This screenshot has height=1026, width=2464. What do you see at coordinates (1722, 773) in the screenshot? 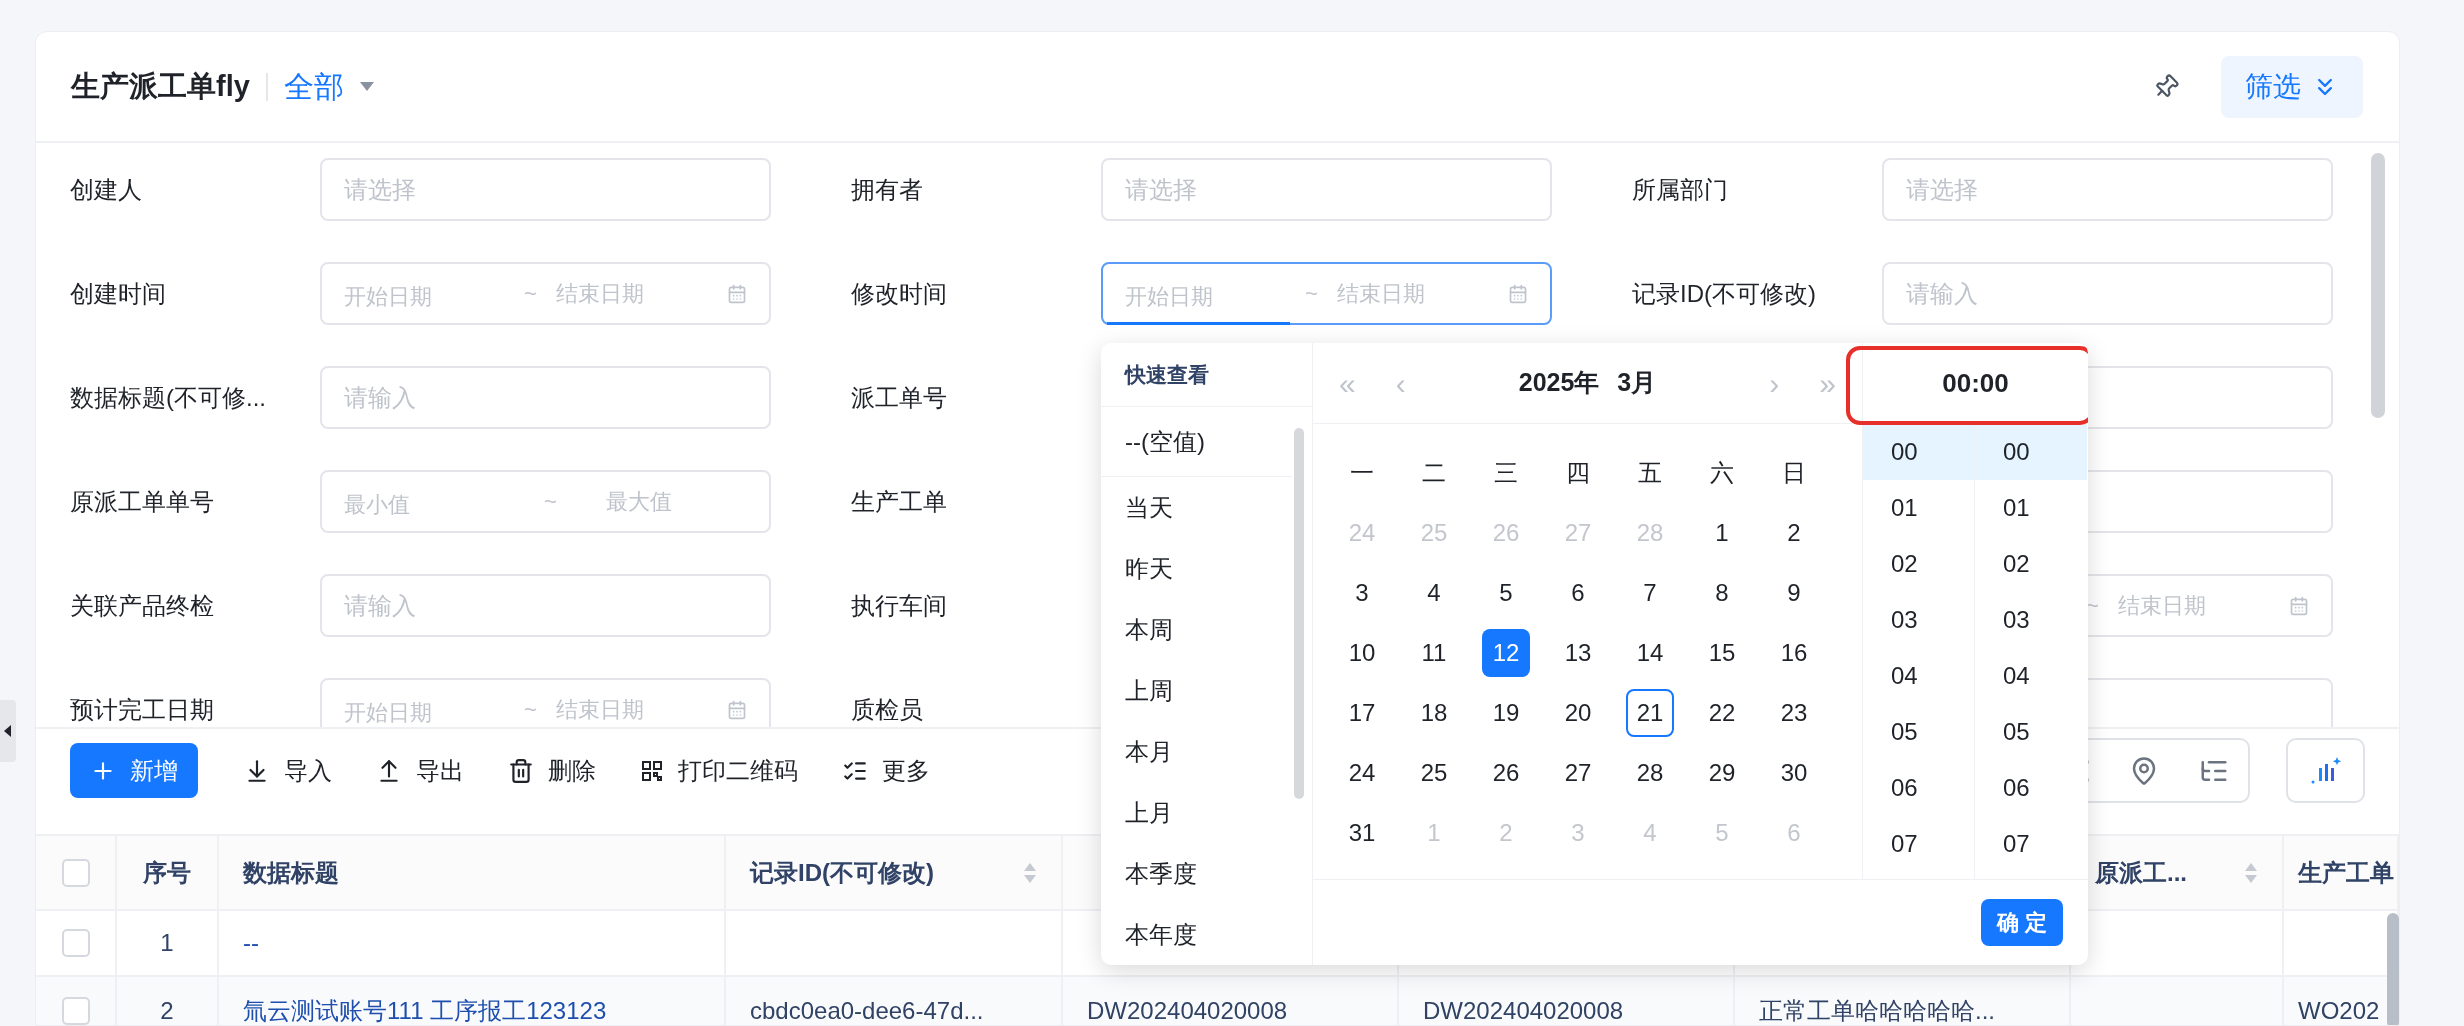
I see `calendar-day: 29` at bounding box center [1722, 773].